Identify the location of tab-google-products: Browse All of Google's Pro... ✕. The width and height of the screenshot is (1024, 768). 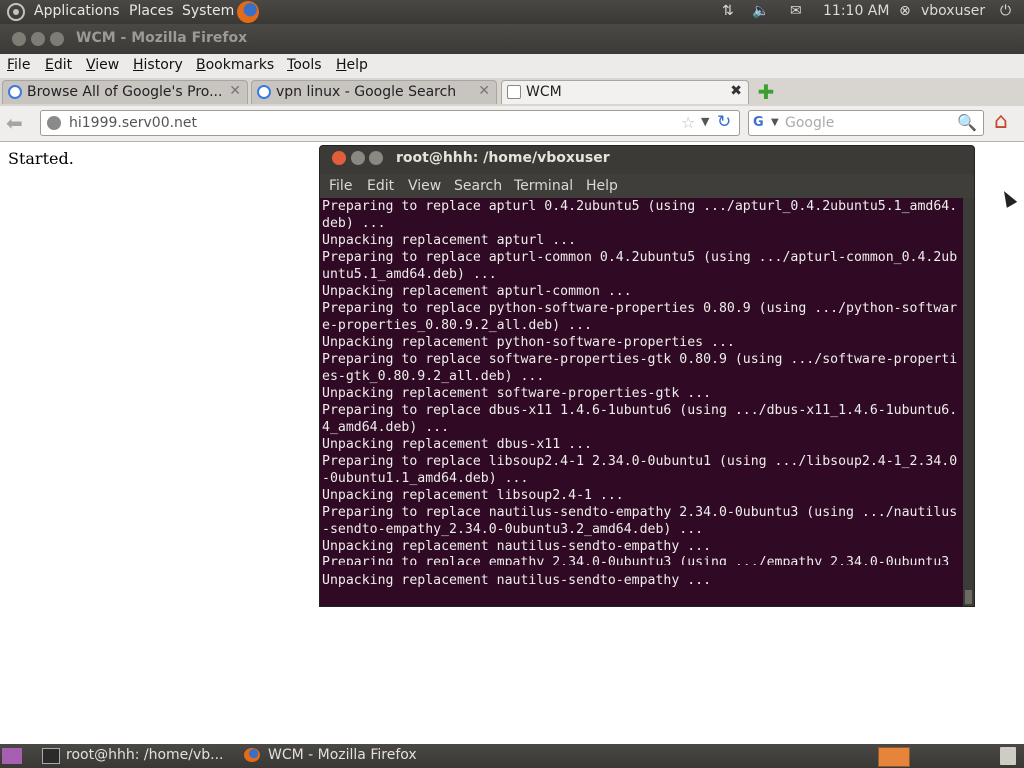
(125, 92).